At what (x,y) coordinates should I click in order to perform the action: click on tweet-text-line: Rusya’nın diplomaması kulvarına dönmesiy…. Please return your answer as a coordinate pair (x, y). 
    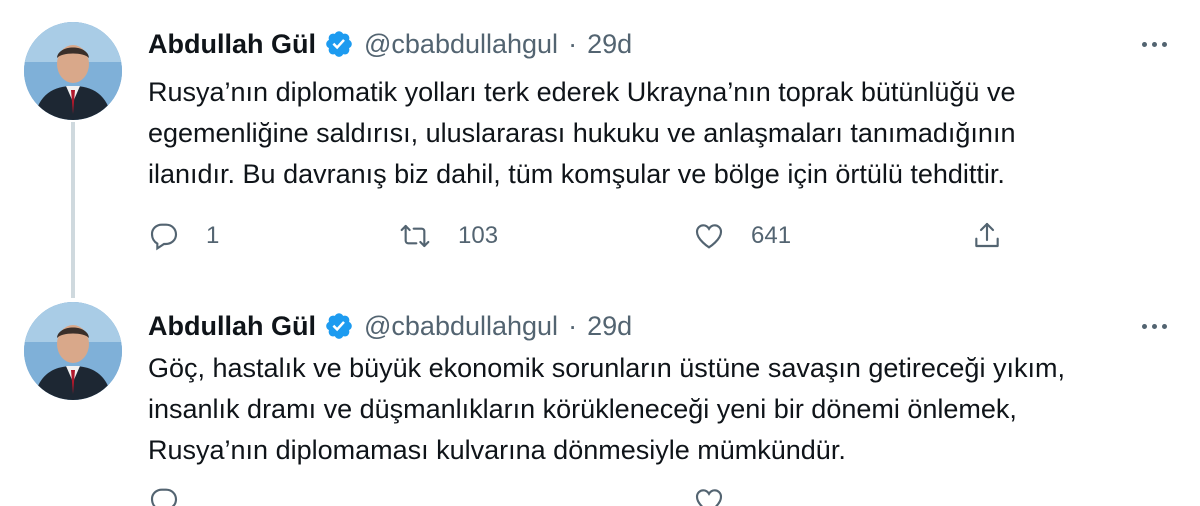
    Looking at the image, I should click on (497, 450).